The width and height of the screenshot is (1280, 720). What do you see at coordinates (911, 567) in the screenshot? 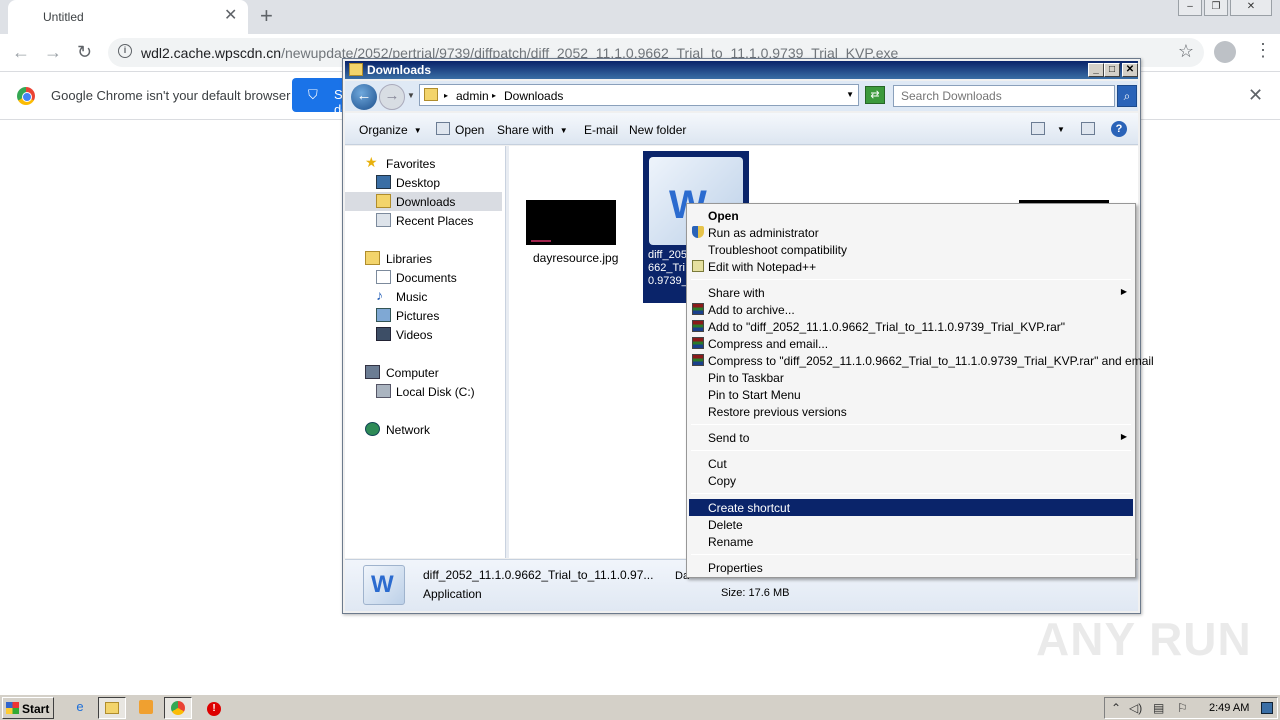
I see `menu-properties: Properties` at bounding box center [911, 567].